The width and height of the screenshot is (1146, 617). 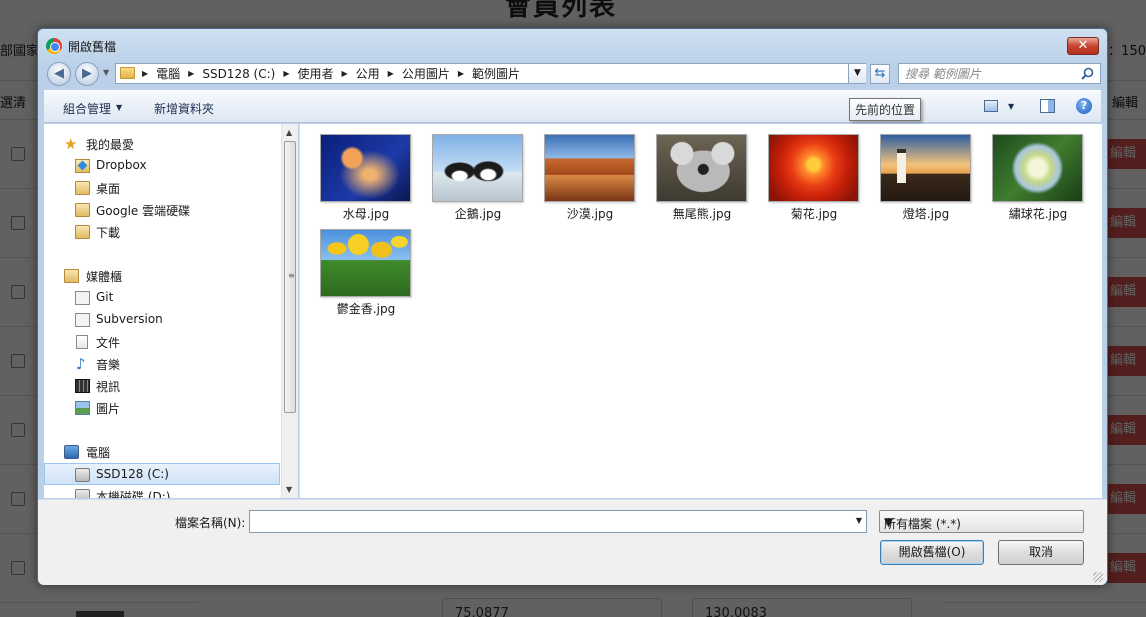 I want to click on breadcrumb-item: 公用圖片, so click(x=426, y=73).